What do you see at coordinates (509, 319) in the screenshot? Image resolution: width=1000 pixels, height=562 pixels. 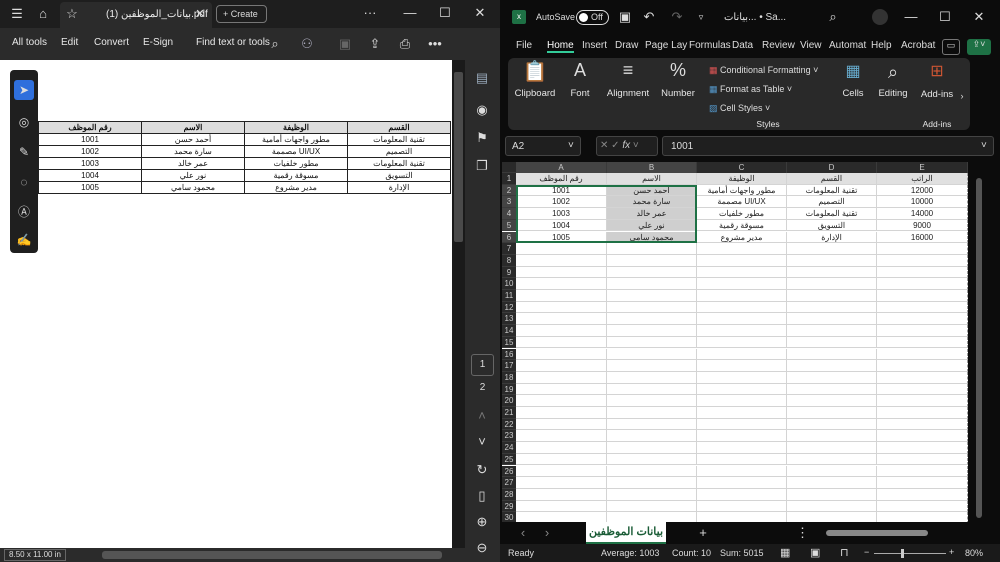 I see `row-header: 13` at bounding box center [509, 319].